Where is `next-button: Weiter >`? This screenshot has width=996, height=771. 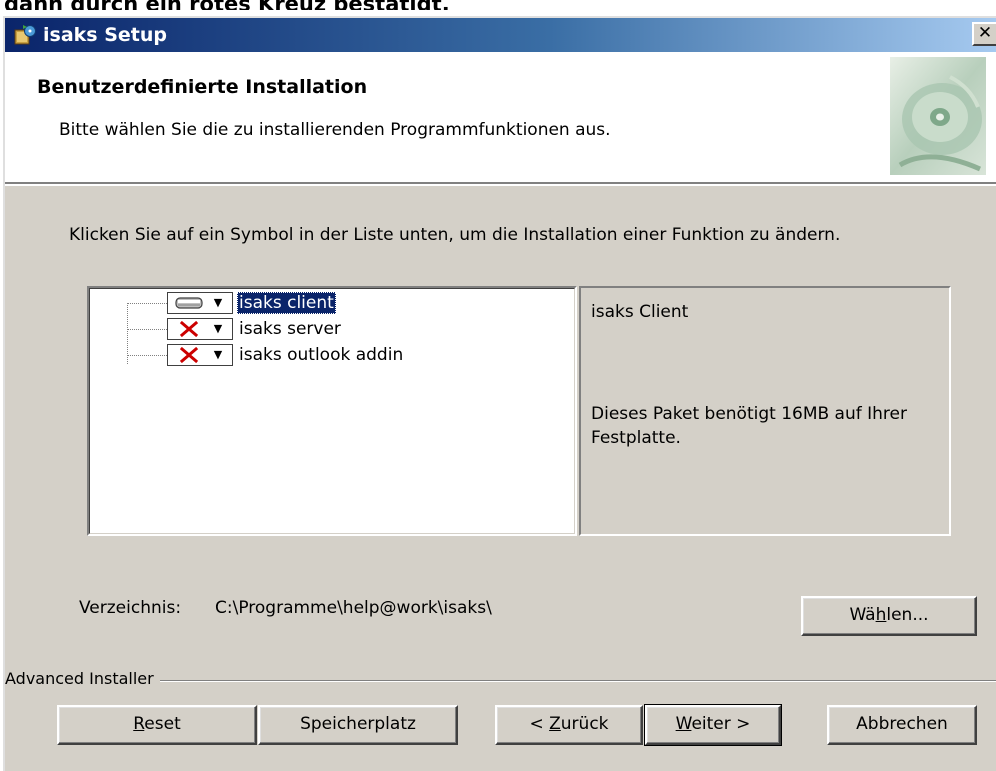 next-button: Weiter > is located at coordinates (713, 725).